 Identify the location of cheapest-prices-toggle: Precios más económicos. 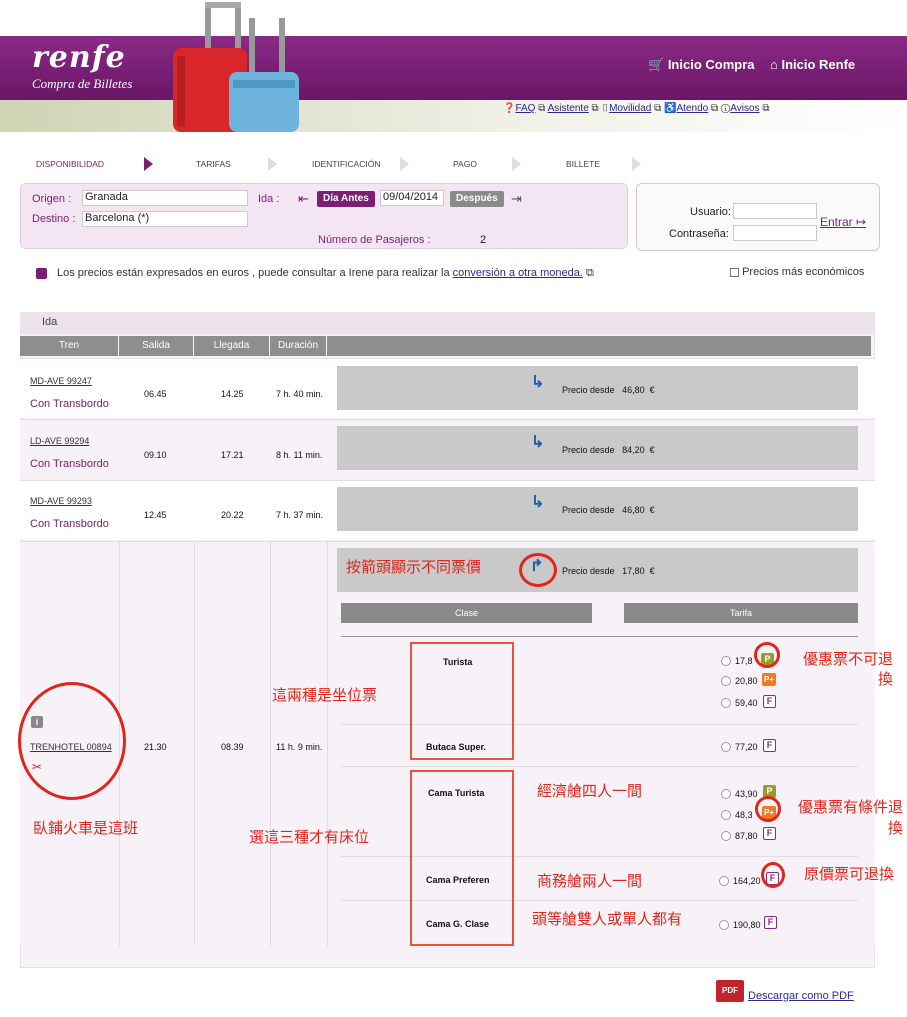
(797, 272).